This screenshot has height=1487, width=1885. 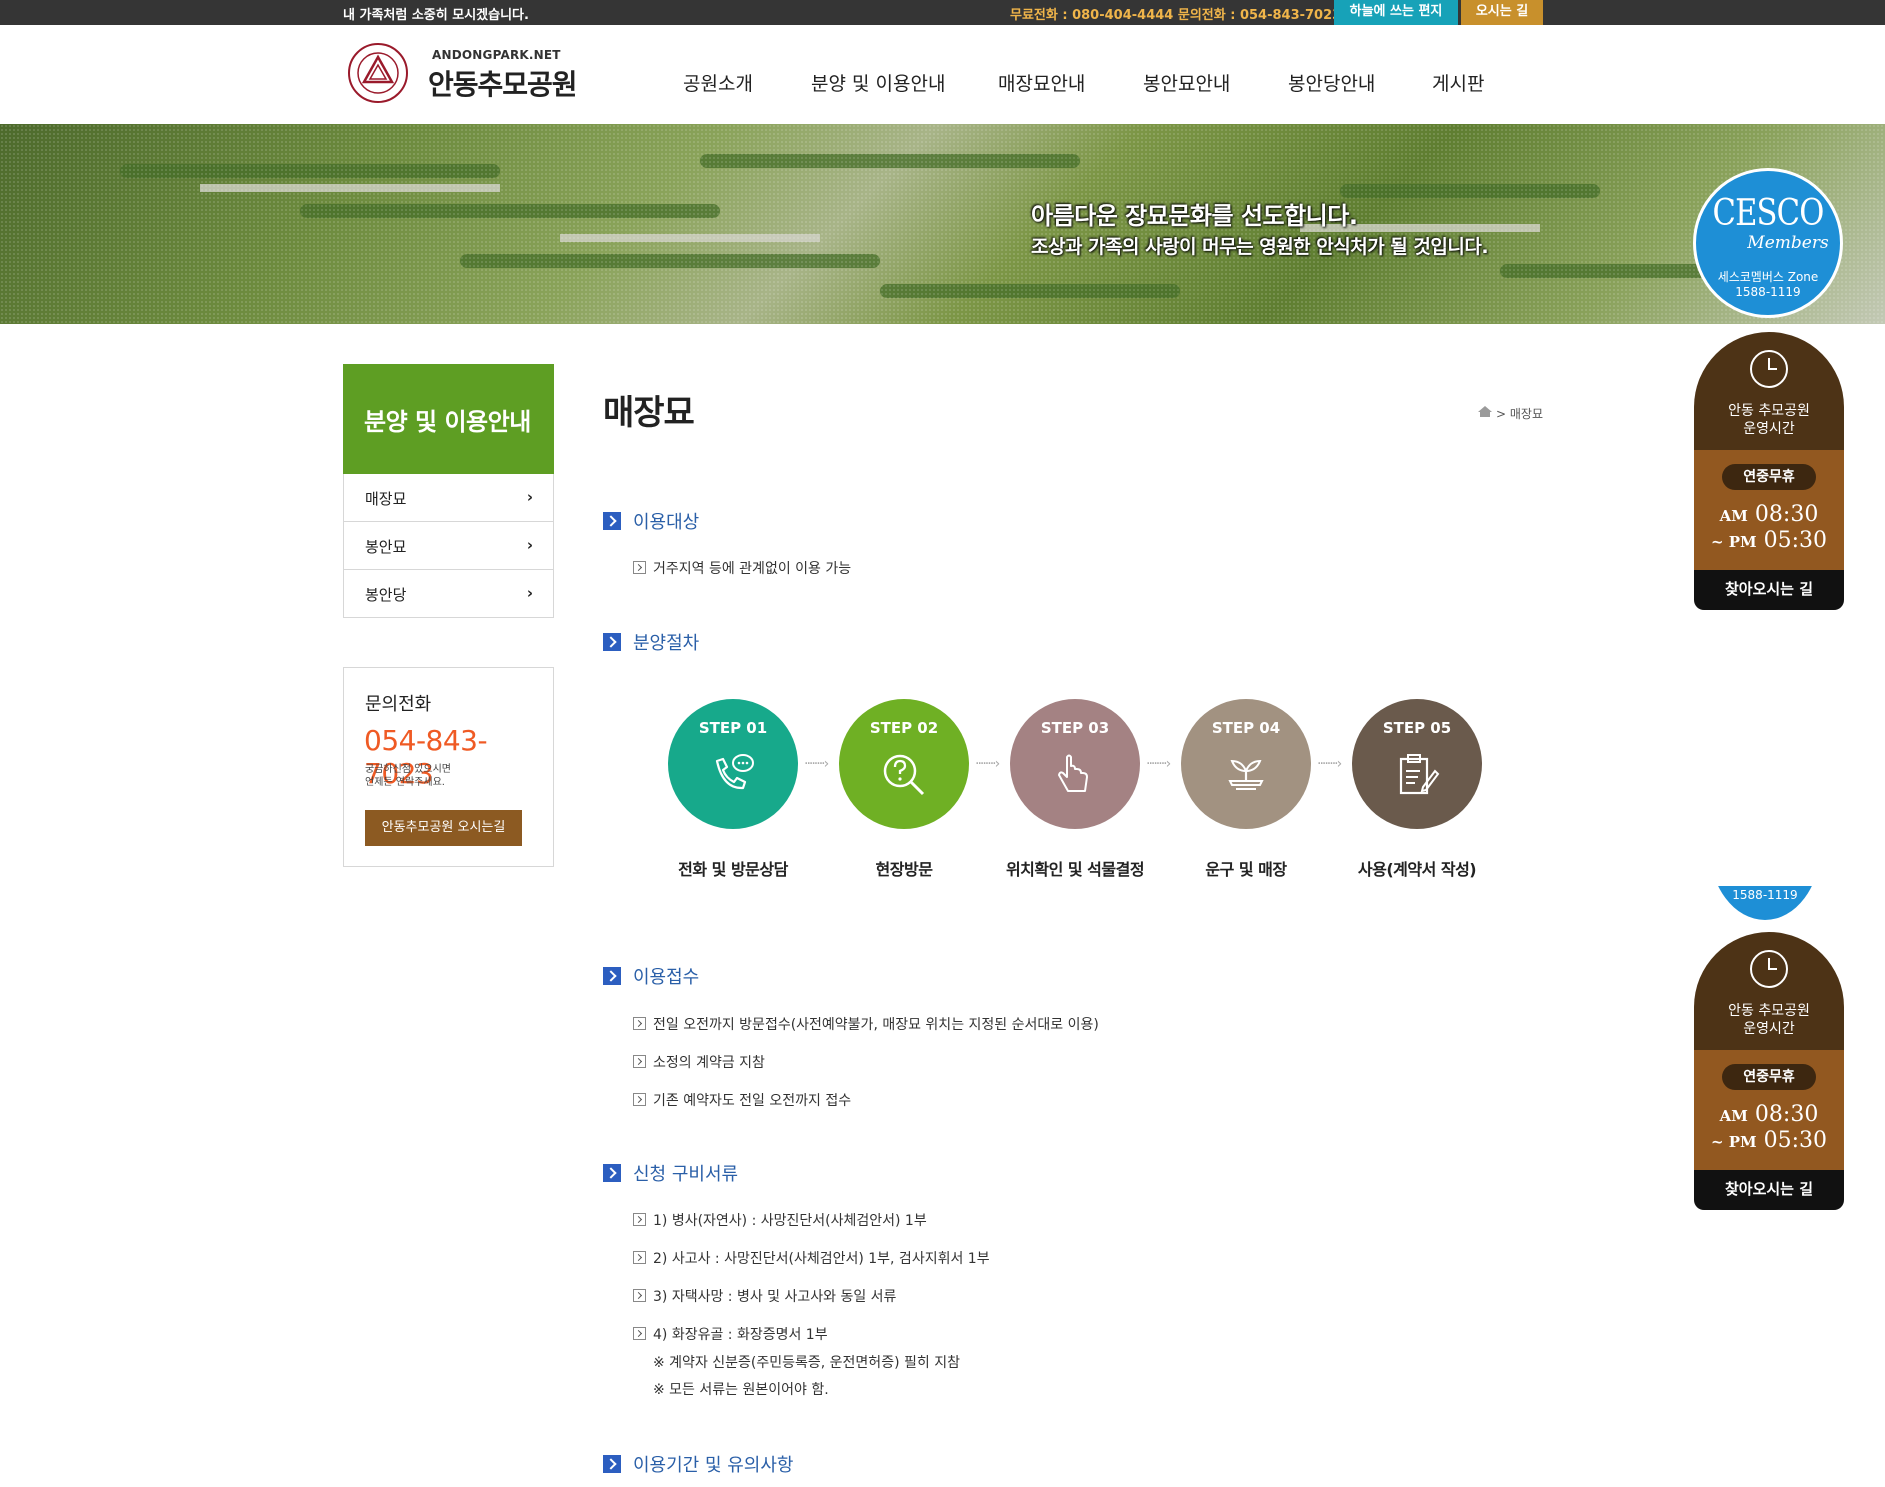 I want to click on note-text: ※ 모든 서류는 원본이어야 함., so click(x=741, y=1390).